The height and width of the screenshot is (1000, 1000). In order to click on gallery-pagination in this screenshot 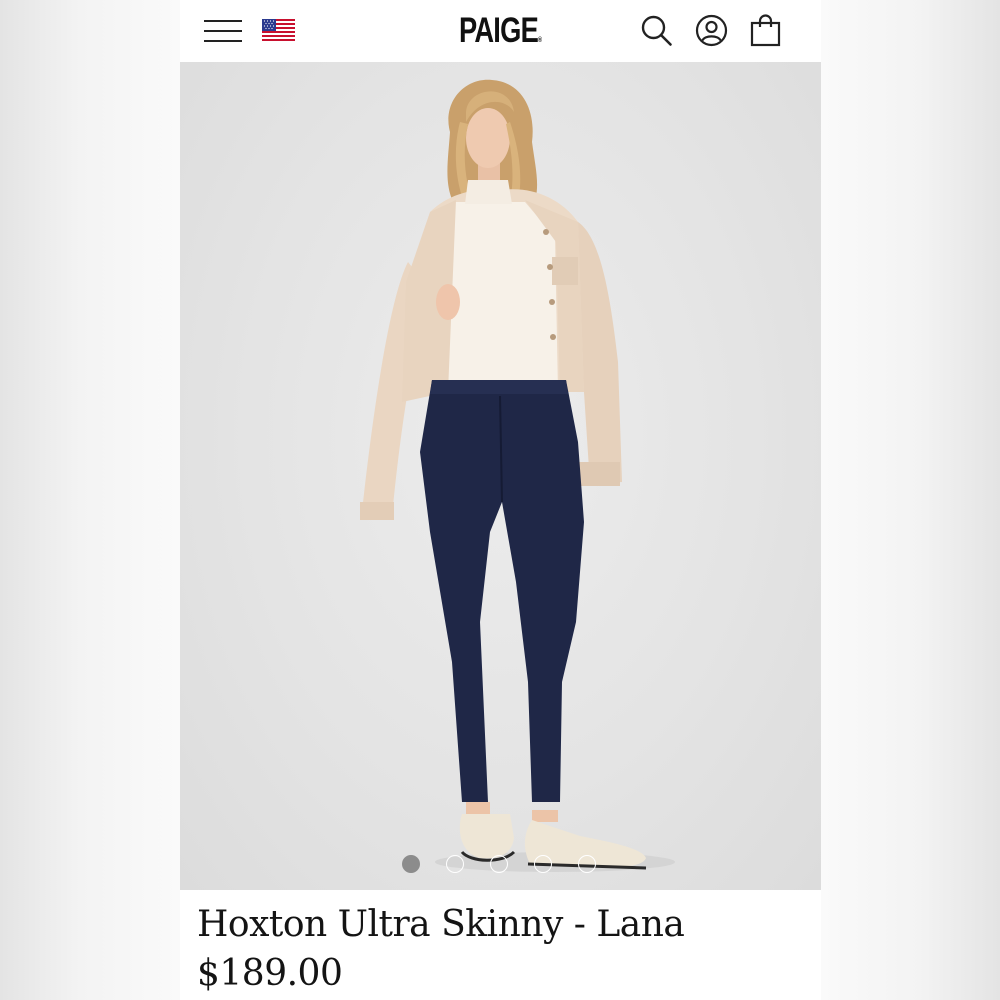, I will do `click(499, 864)`.